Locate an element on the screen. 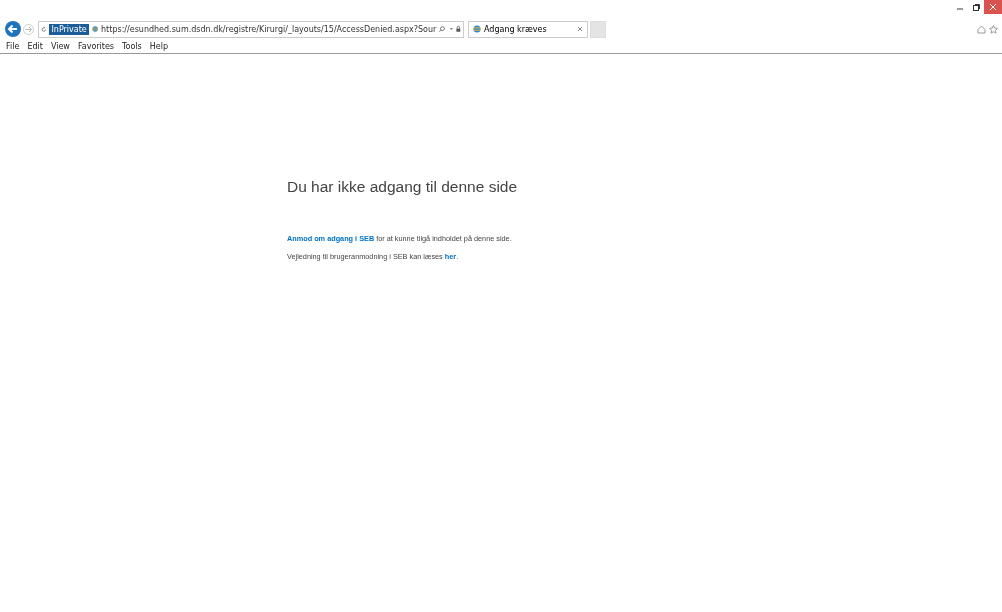 The image size is (1002, 612). menu-item: Help is located at coordinates (158, 46).